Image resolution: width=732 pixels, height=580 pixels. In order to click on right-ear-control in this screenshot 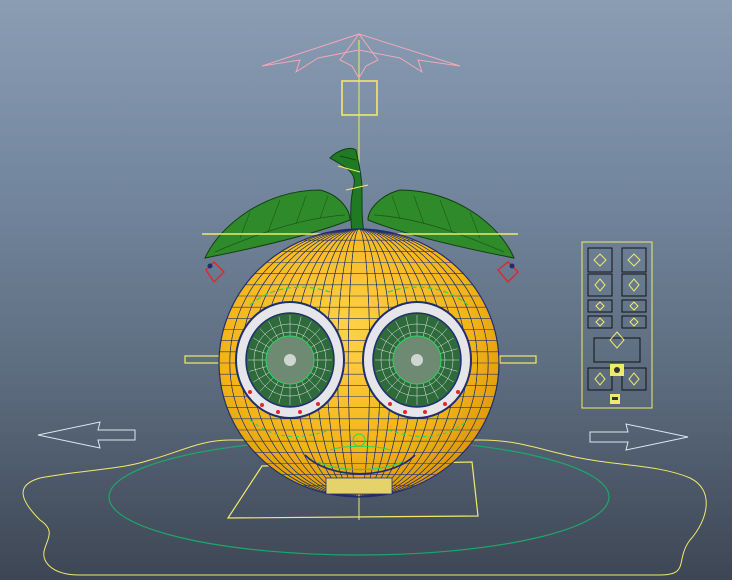, I will do `click(508, 272)`.